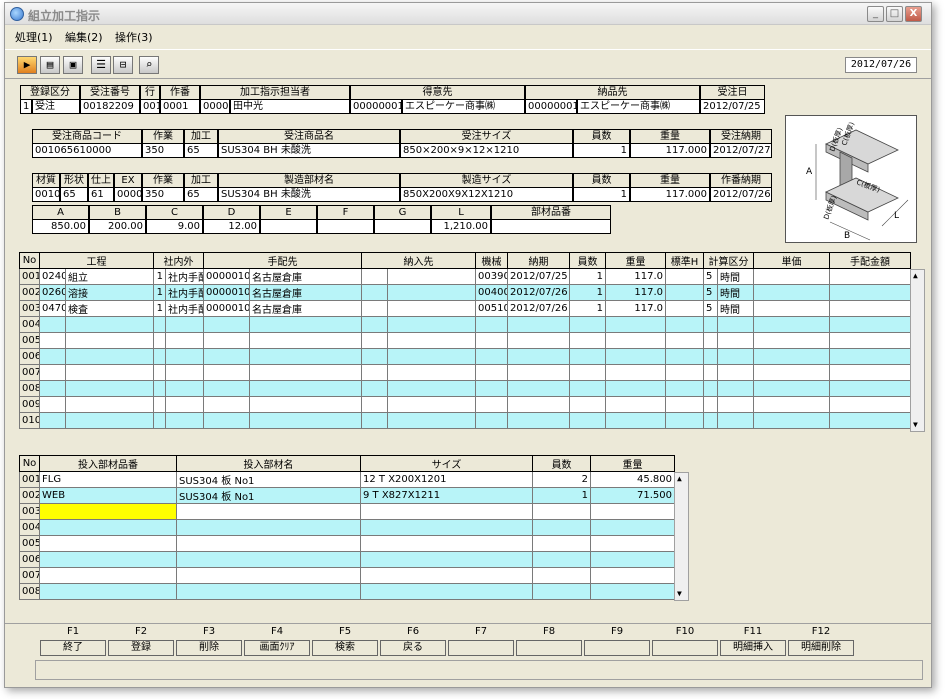 The image size is (947, 699). I want to click on mfg-work-field: 350, so click(163, 194).